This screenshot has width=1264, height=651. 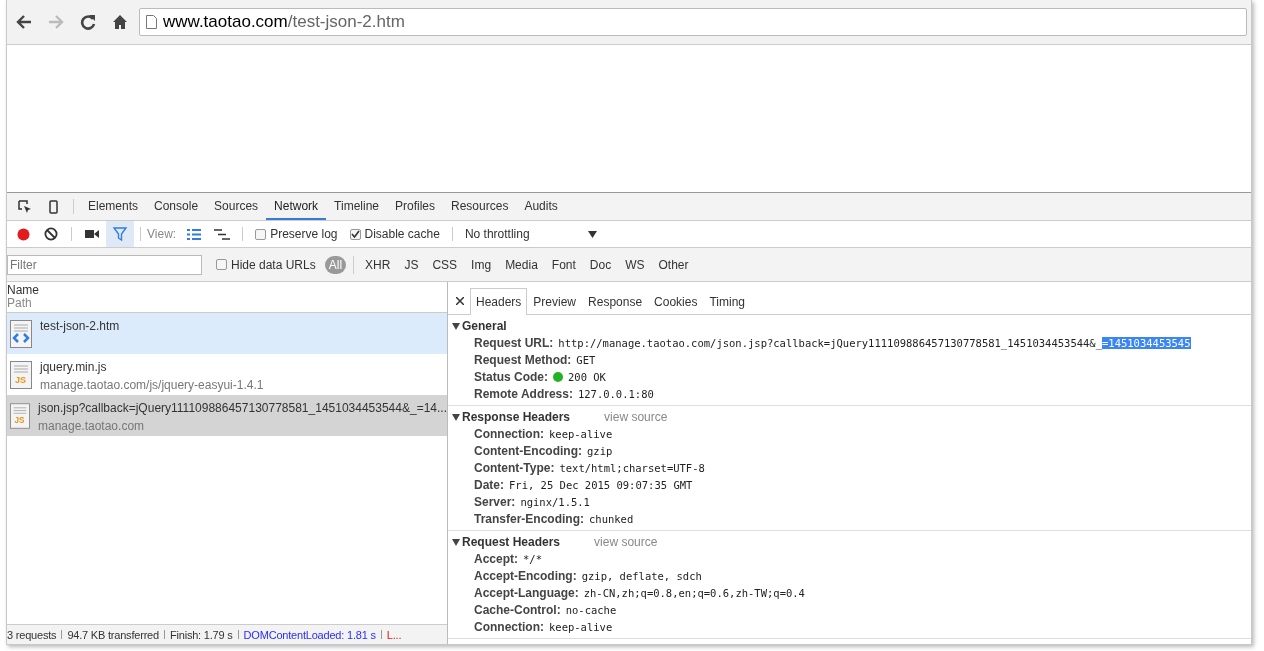 What do you see at coordinates (830, 342) in the screenshot?
I see `header-value: http://manage.taotao.com/json.jsp?callback=jQuery111109886457130778581_1451034453544&_` at bounding box center [830, 342].